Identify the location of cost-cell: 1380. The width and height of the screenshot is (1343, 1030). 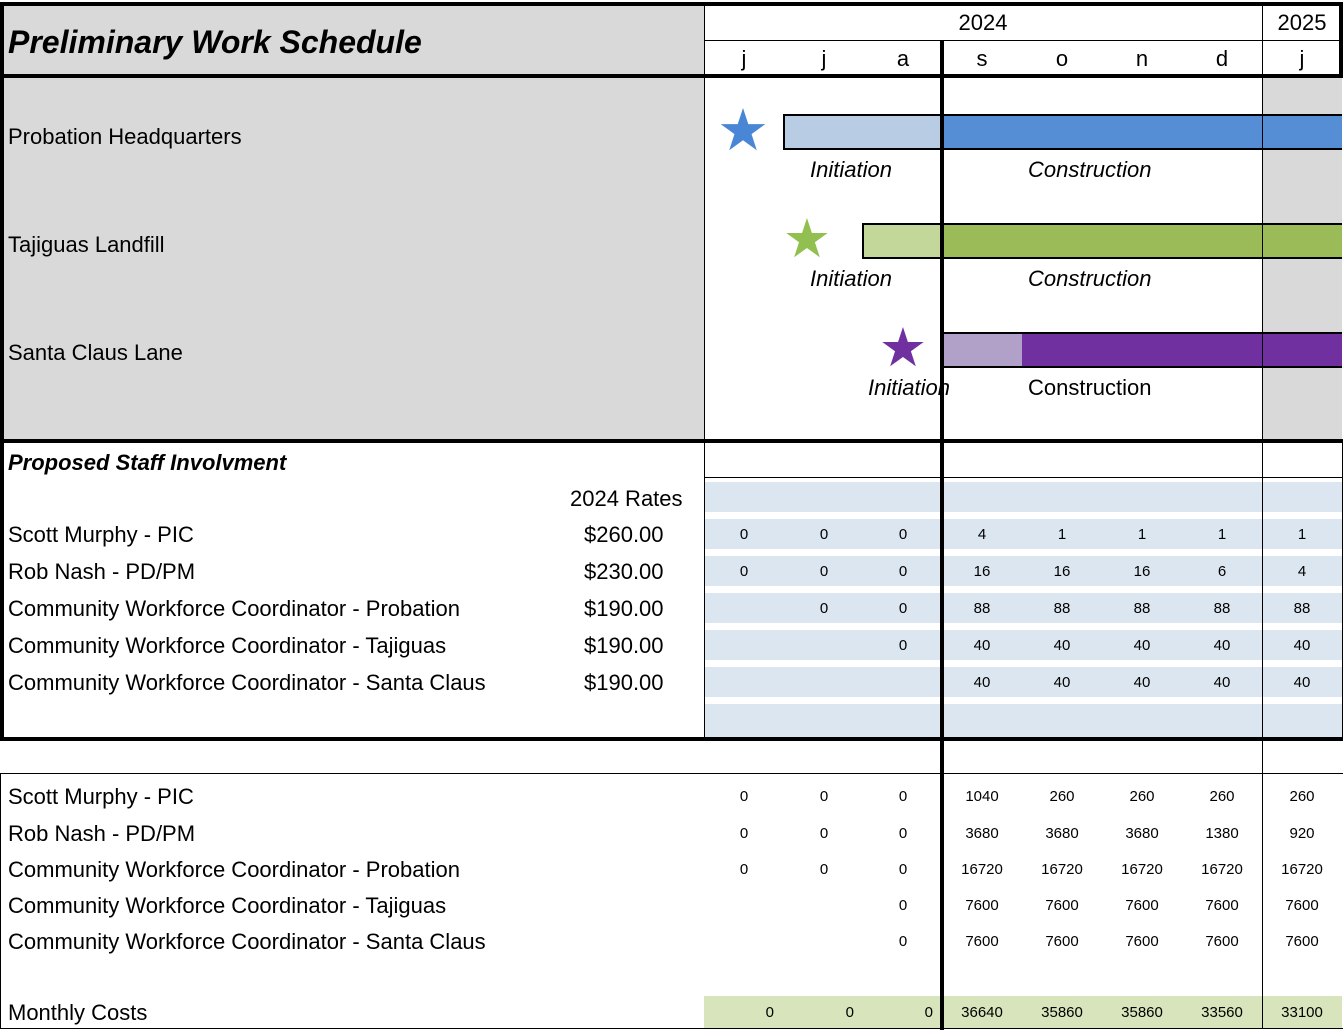
(1222, 833).